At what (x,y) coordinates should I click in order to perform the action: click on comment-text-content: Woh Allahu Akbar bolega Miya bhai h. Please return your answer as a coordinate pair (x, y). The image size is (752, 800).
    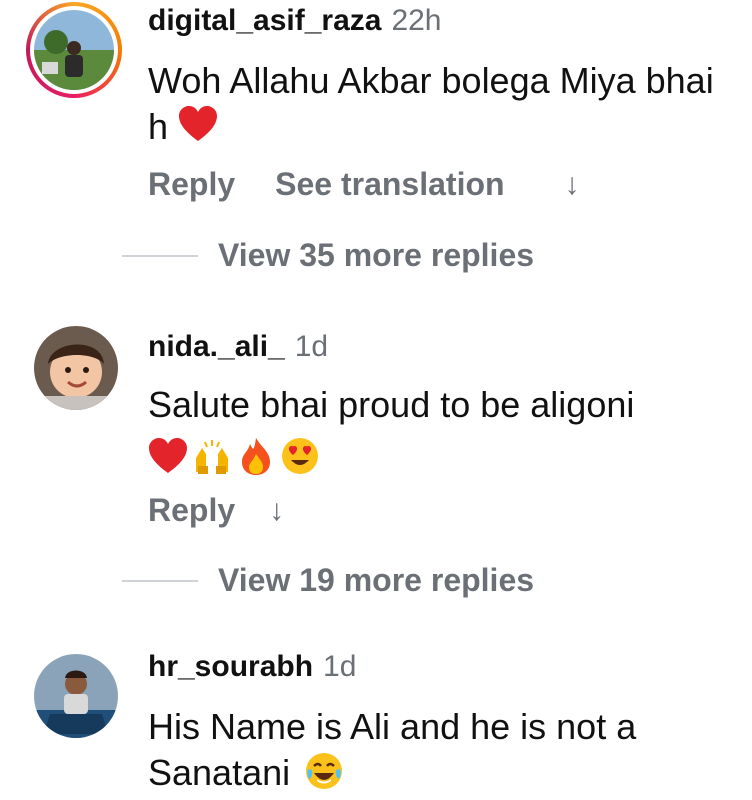
    Looking at the image, I should click on (431, 103).